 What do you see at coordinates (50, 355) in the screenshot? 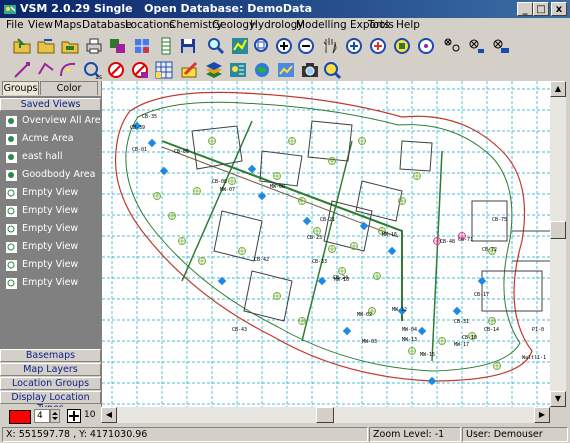
I see `basemaps-header: Basemaps` at bounding box center [50, 355].